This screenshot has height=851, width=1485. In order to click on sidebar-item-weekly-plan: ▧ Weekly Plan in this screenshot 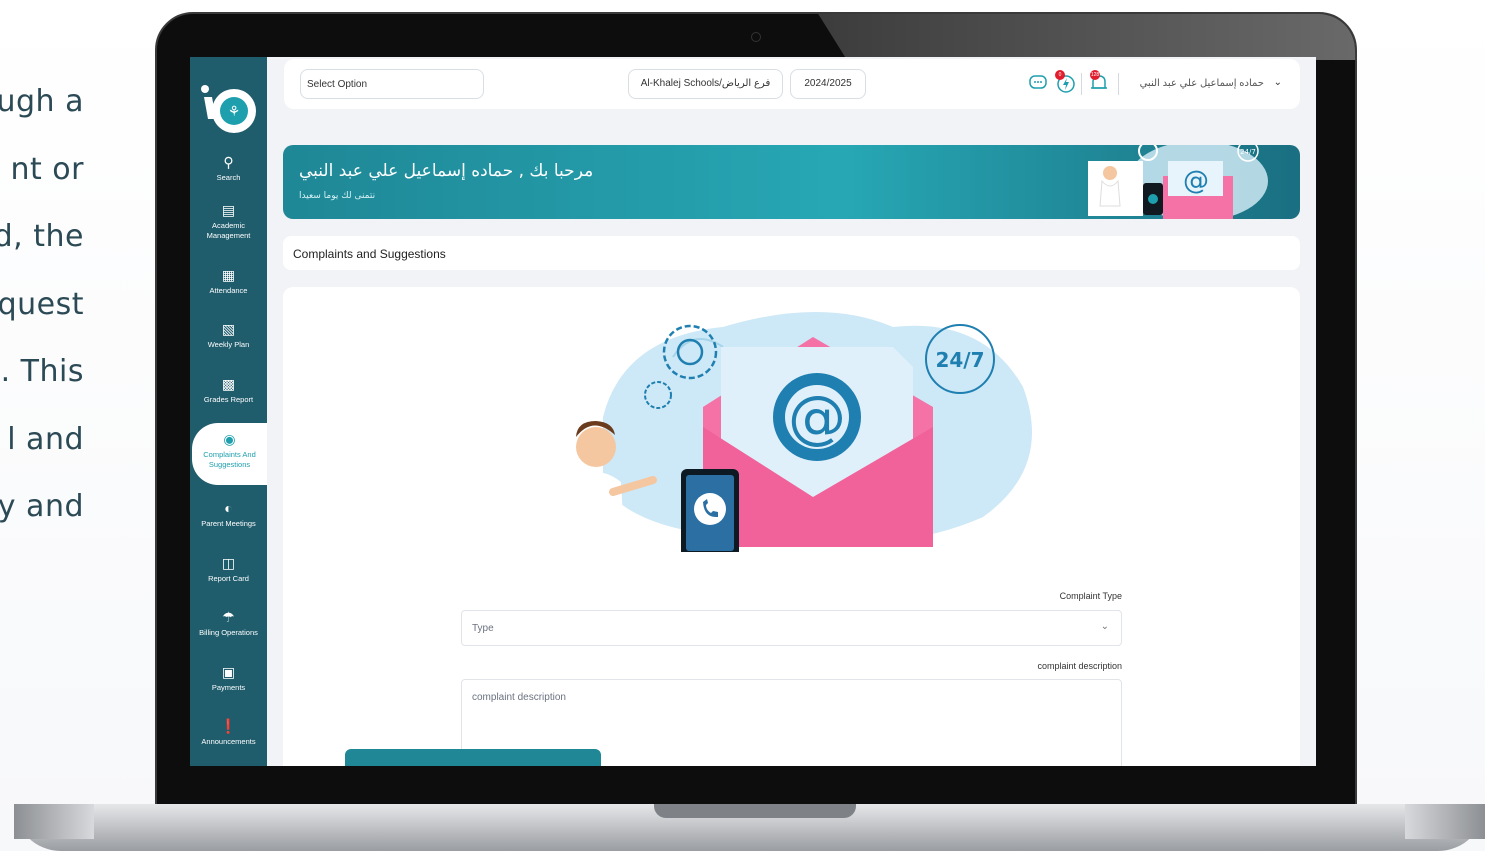, I will do `click(228, 335)`.